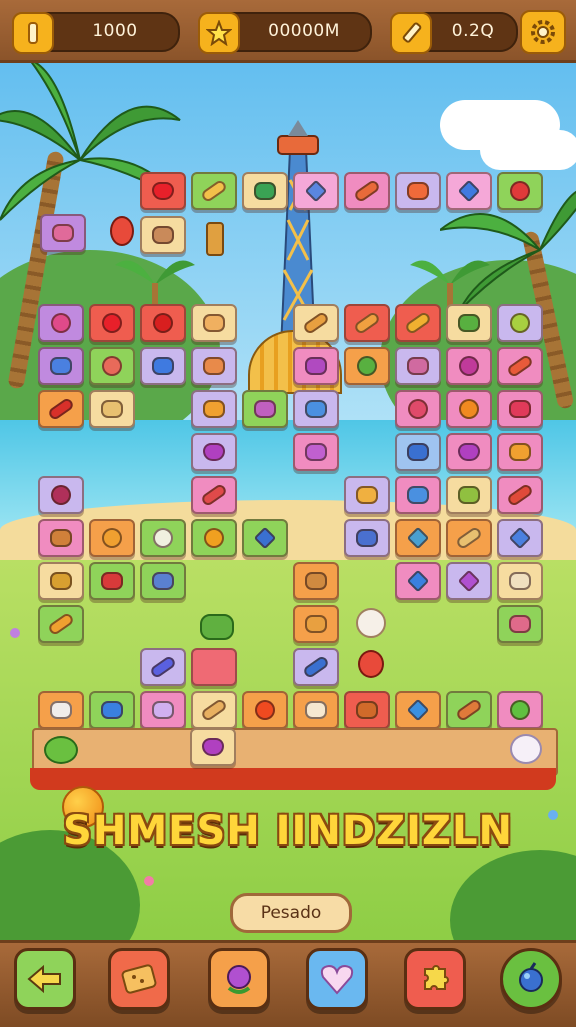  I want to click on heart-button, so click(337, 979).